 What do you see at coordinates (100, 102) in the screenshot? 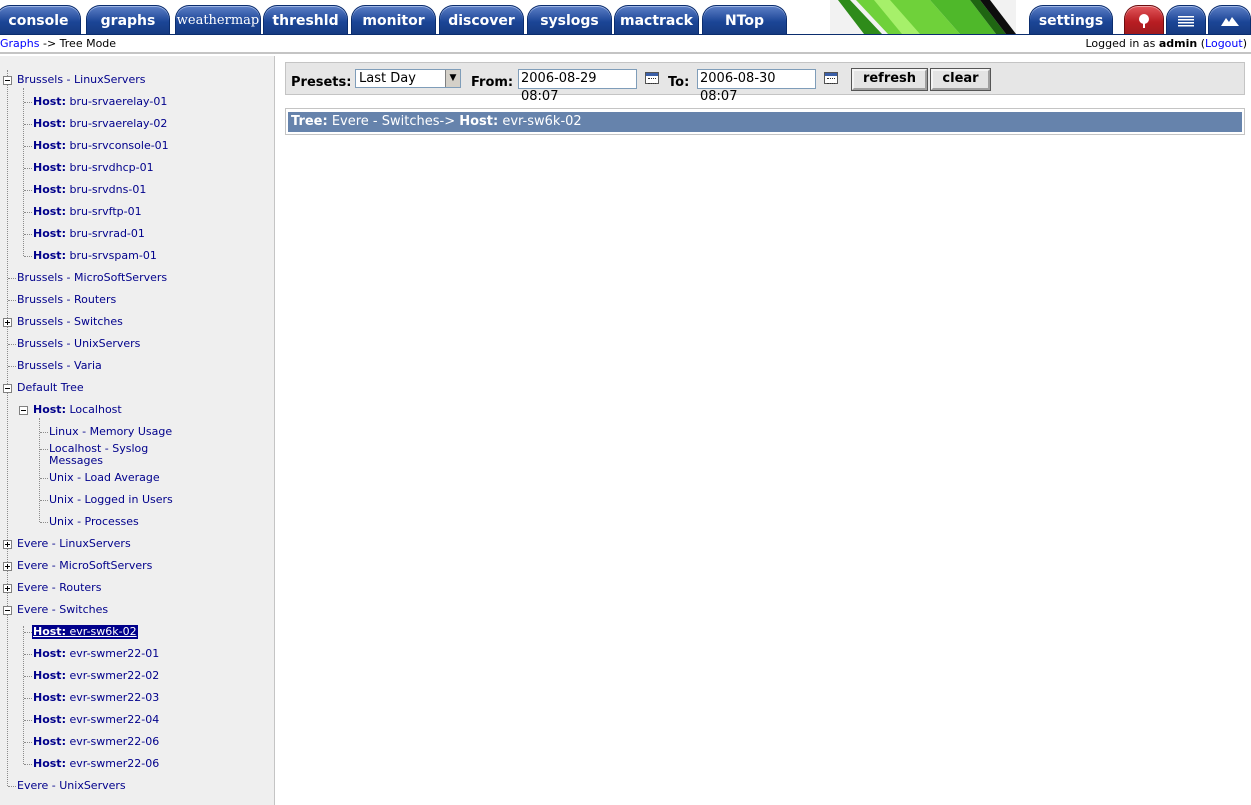
I see `tree-host-node: Host: bru-srvaerelay-01` at bounding box center [100, 102].